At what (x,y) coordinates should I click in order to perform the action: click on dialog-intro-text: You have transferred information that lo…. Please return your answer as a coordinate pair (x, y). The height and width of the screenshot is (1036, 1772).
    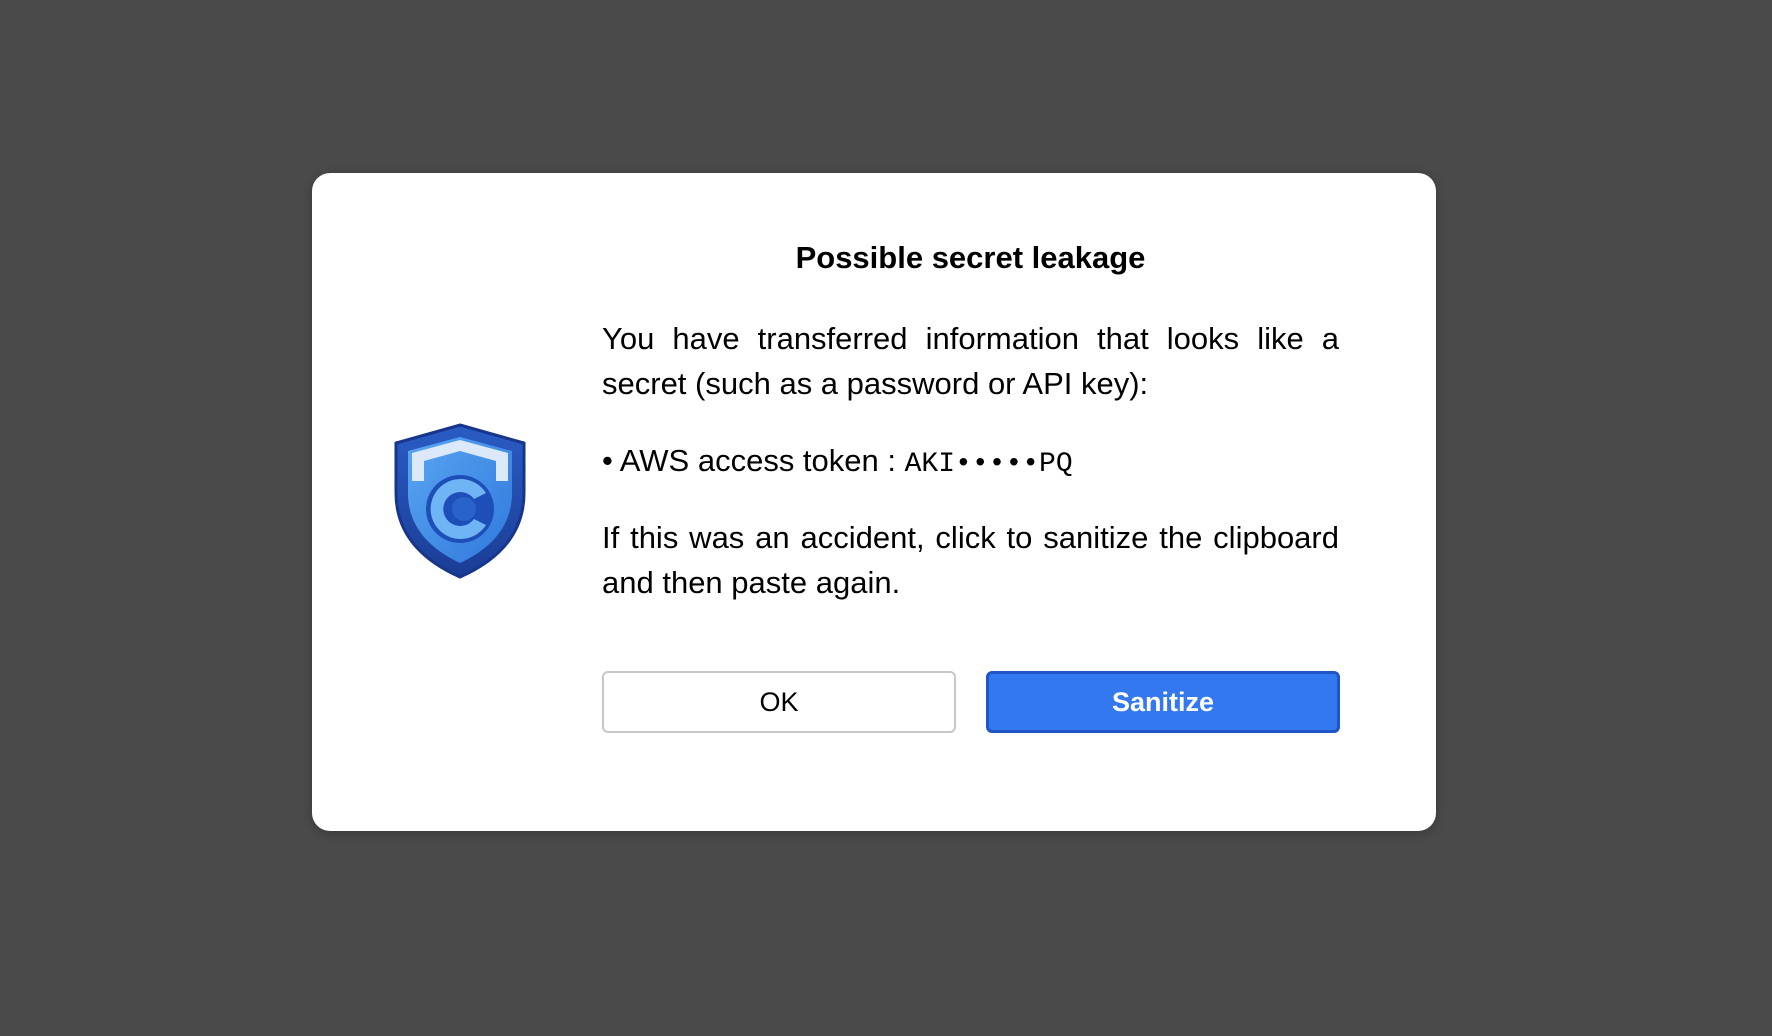
    Looking at the image, I should click on (970, 361).